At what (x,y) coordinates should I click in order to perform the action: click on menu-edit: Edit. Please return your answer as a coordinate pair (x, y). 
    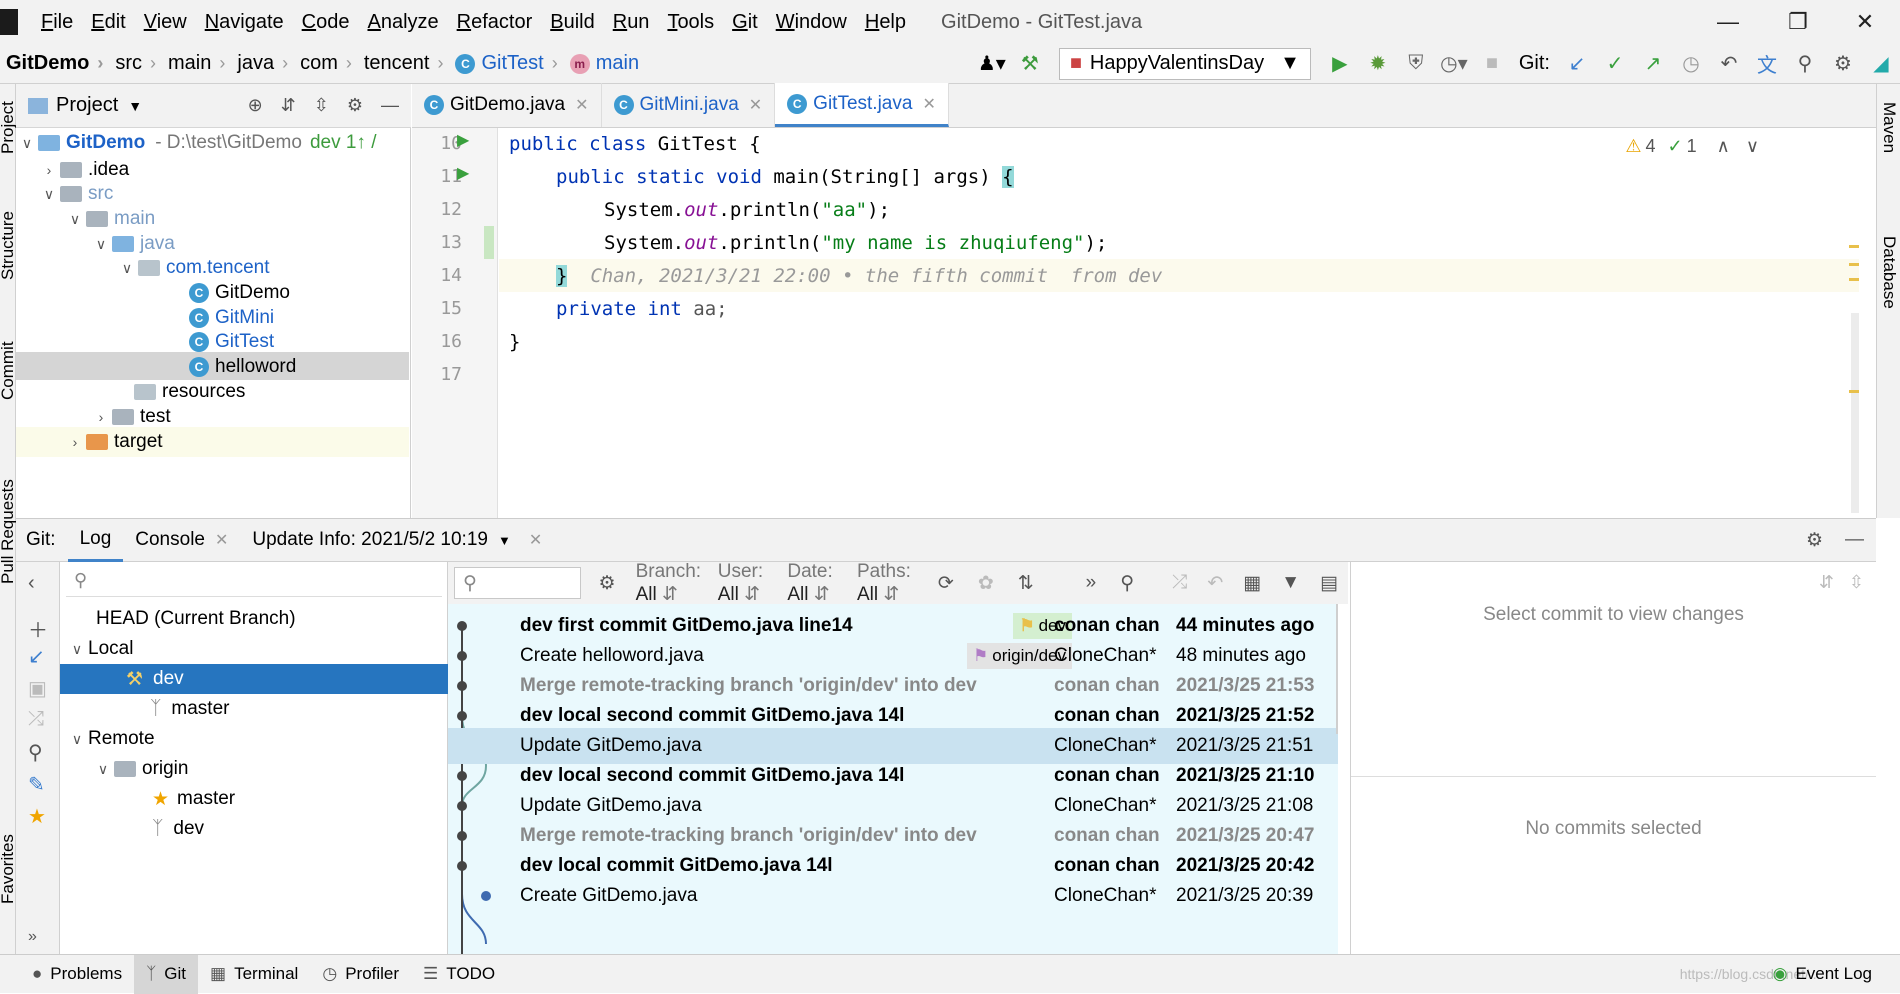
    Looking at the image, I should click on (108, 22).